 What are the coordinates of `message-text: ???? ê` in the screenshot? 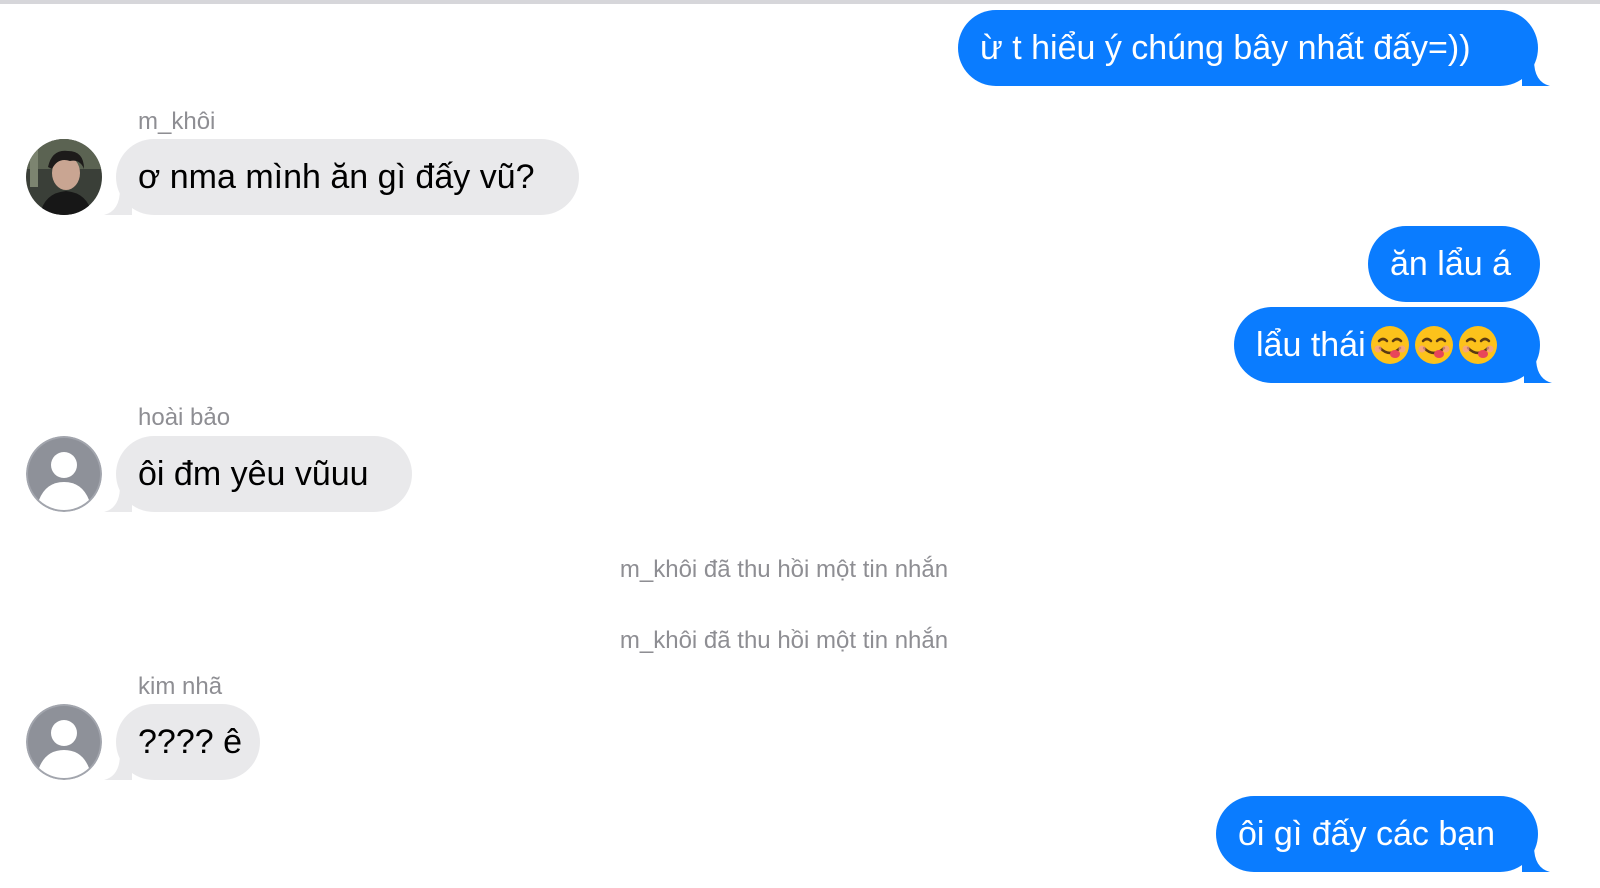 It's located at (190, 742).